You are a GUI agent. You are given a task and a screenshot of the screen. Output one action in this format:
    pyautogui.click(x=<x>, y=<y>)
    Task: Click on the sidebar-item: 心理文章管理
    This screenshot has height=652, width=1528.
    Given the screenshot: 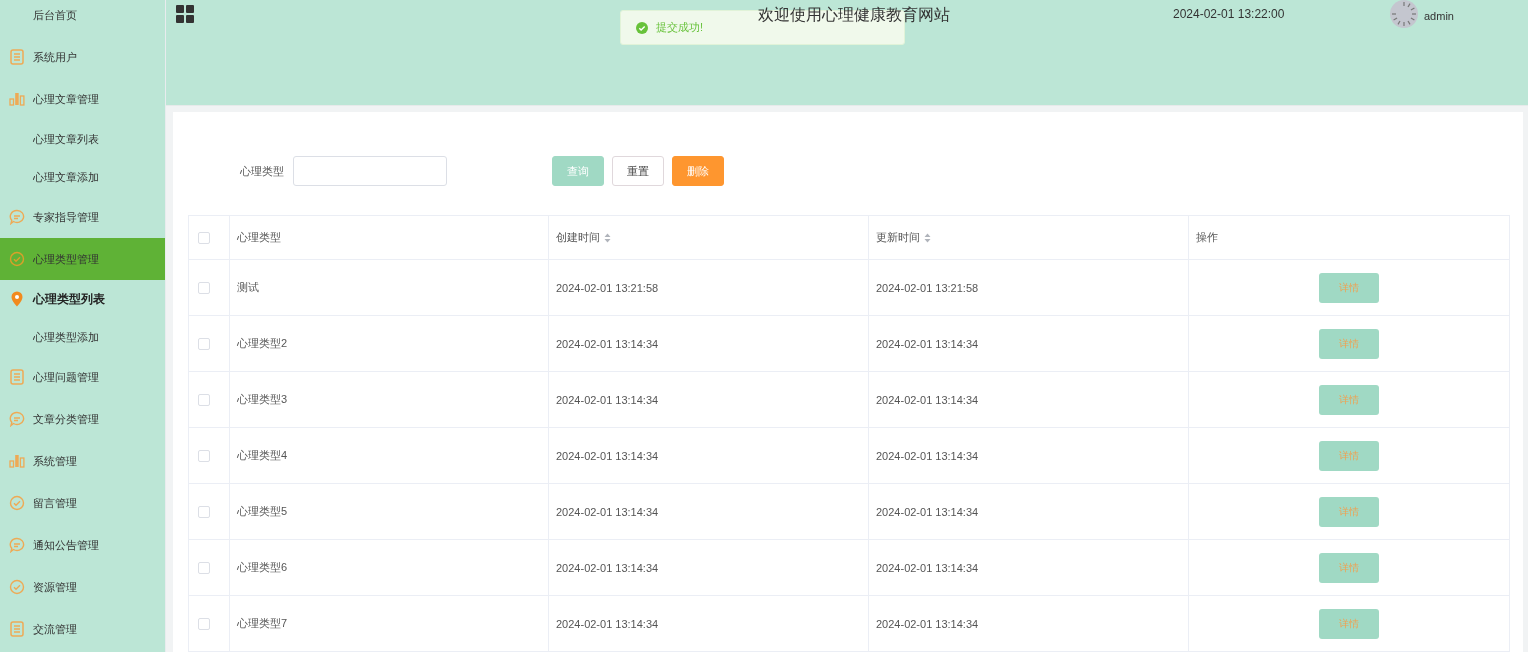 What is the action you would take?
    pyautogui.click(x=82, y=99)
    